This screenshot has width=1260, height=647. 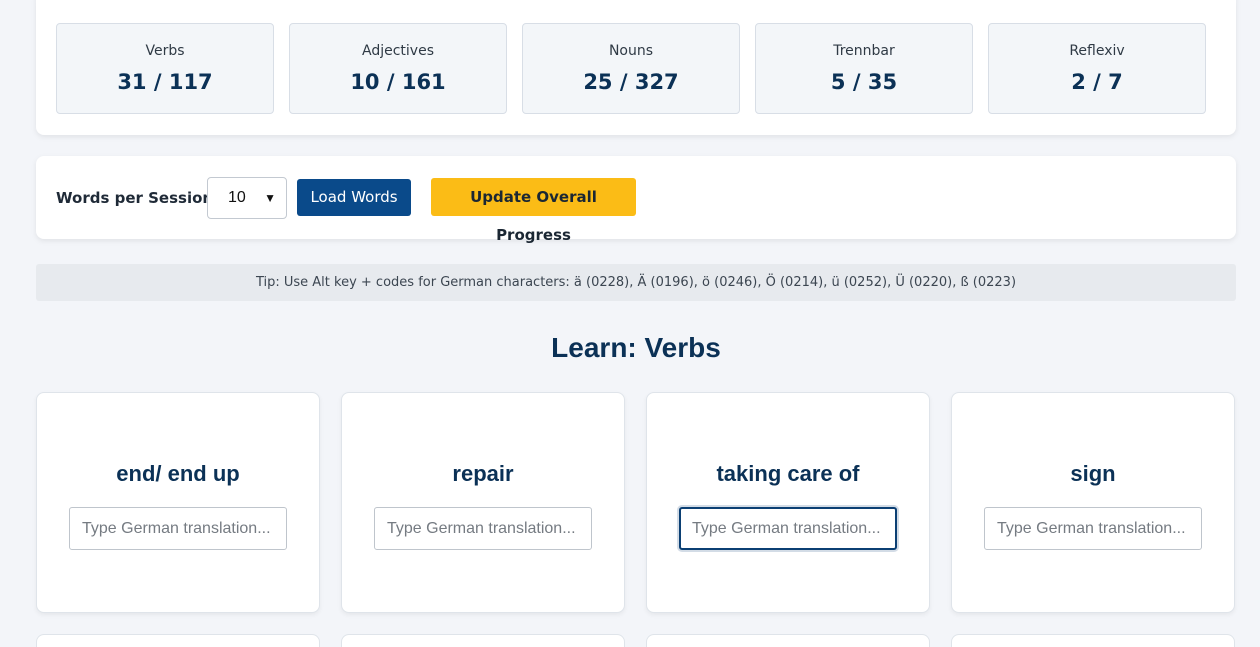 What do you see at coordinates (165, 68) in the screenshot?
I see `stat-card-verbs: Verbs 31 / 117` at bounding box center [165, 68].